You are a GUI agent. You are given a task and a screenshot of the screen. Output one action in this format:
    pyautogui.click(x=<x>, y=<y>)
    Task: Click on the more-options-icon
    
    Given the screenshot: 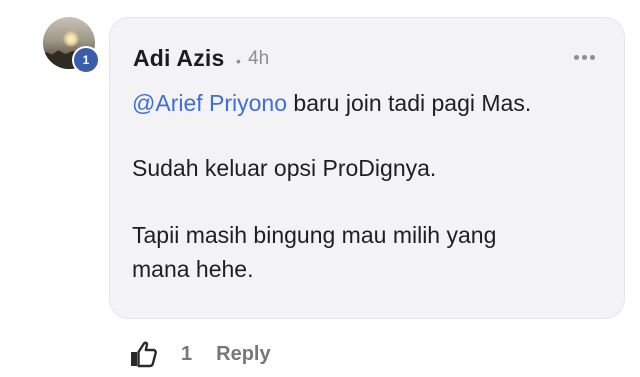 What is the action you would take?
    pyautogui.click(x=584, y=57)
    